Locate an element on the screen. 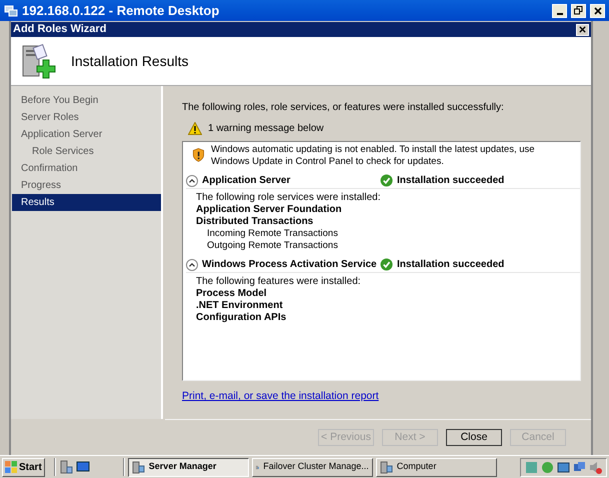 Image resolution: width=609 pixels, height=478 pixels. restore-button is located at coordinates (578, 11).